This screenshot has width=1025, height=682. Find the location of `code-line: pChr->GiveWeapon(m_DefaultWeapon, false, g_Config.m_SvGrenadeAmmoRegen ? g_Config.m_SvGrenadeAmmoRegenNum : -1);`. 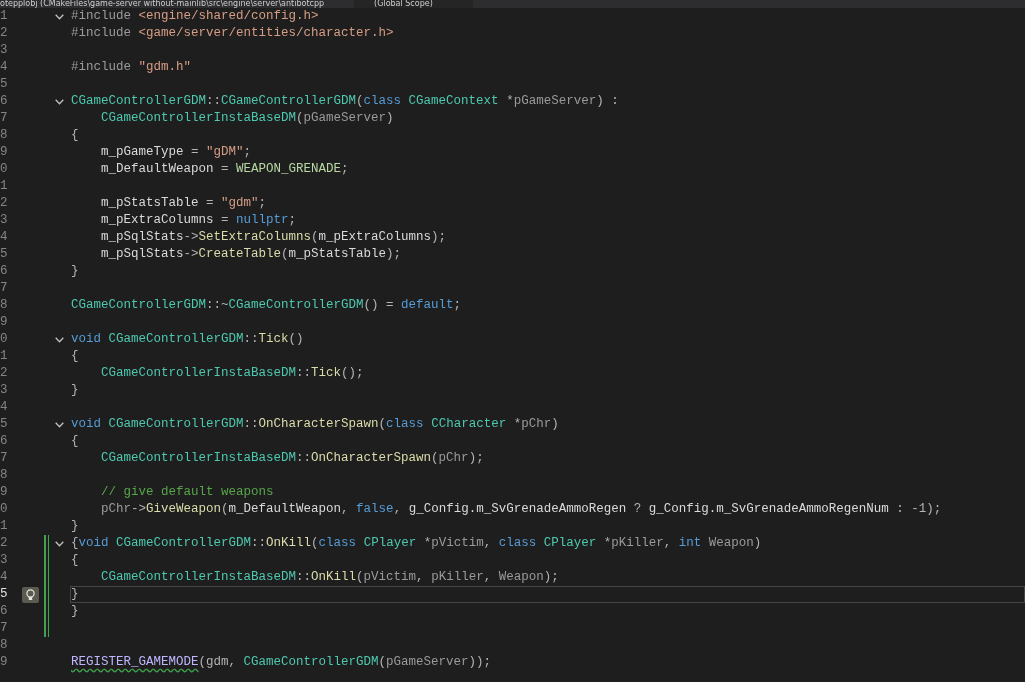

code-line: pChr->GiveWeapon(m_DefaultWeapon, false, g_Config.m_SvGrenadeAmmoRegen ? g_Config.m_SvGrenadeAmmoRegenNum : -1); is located at coordinates (521, 509).